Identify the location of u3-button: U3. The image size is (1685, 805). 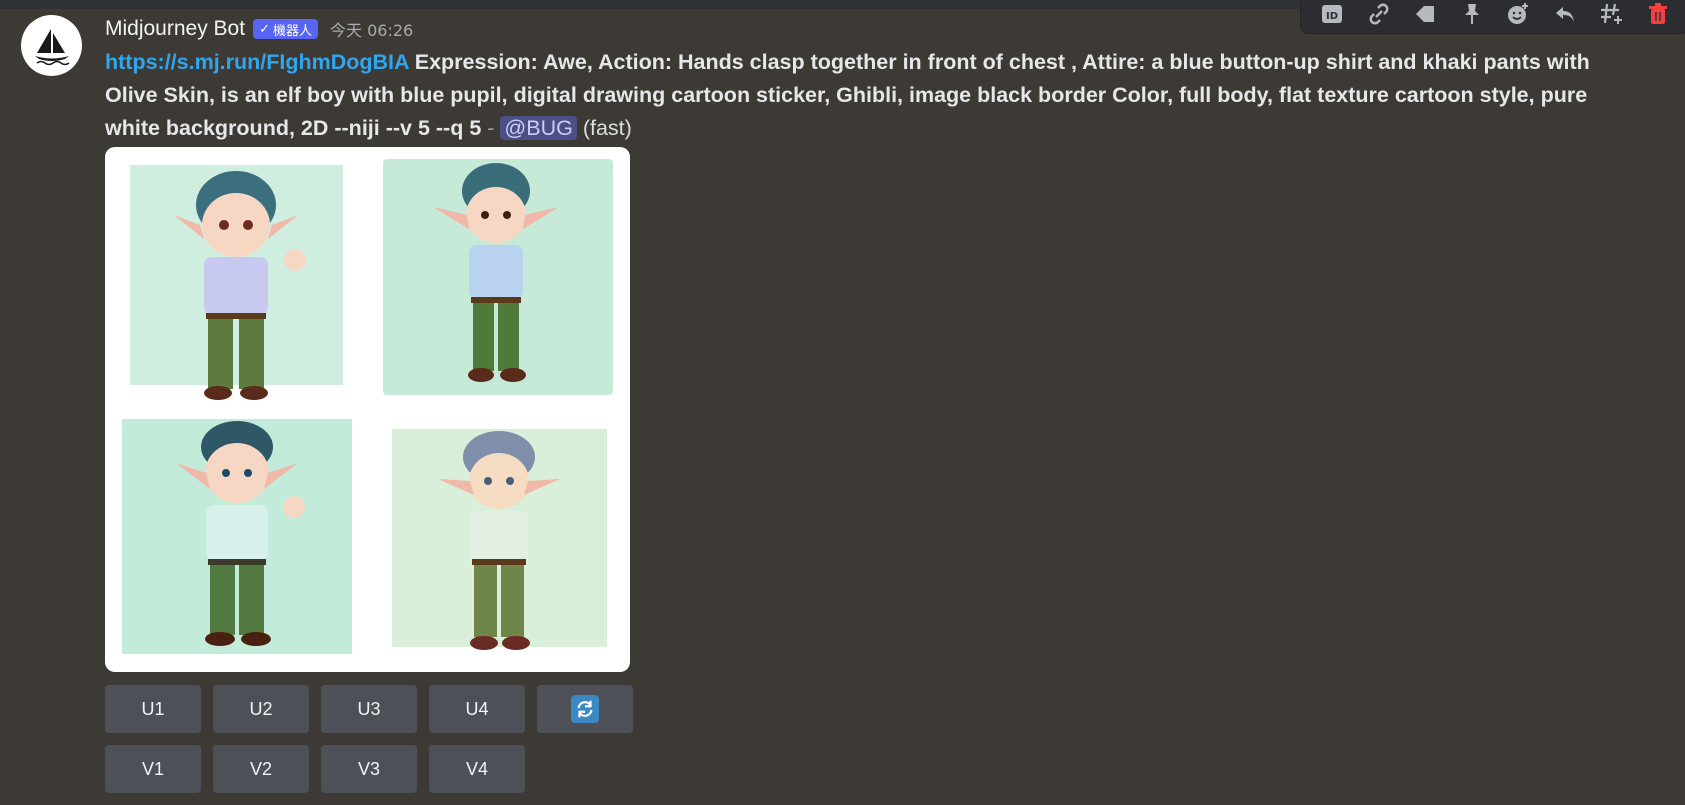
(369, 709).